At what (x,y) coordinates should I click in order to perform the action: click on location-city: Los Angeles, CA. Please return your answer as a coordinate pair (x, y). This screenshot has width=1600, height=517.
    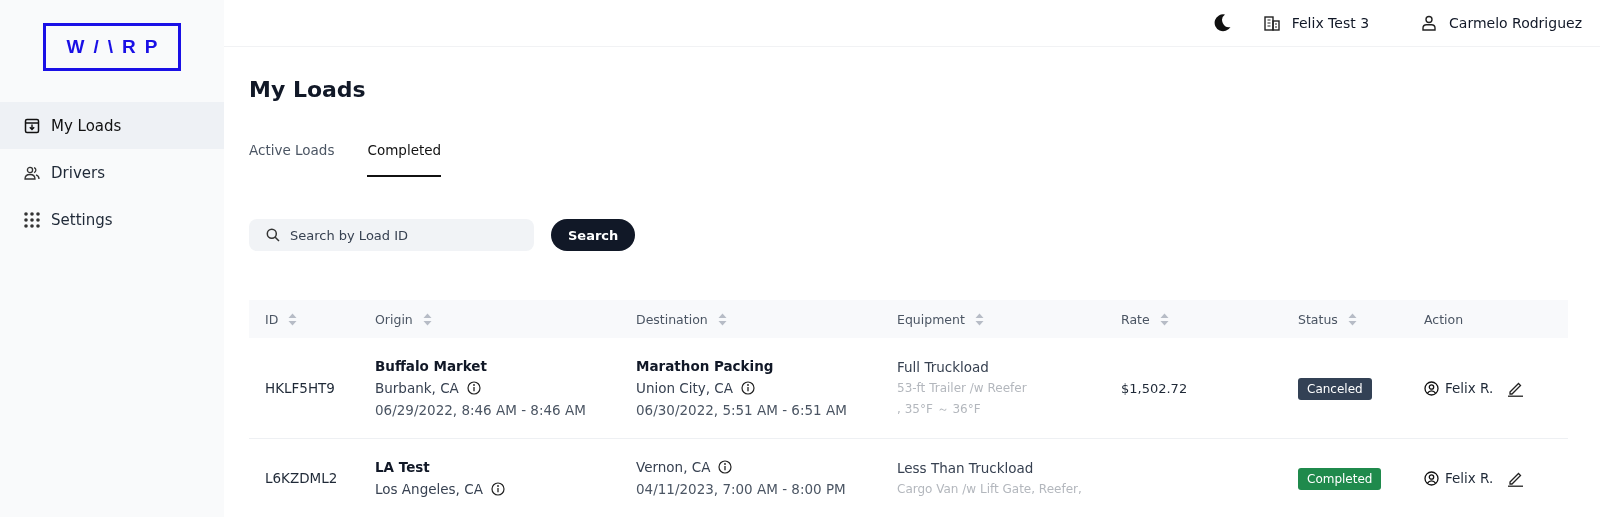
    Looking at the image, I should click on (429, 489).